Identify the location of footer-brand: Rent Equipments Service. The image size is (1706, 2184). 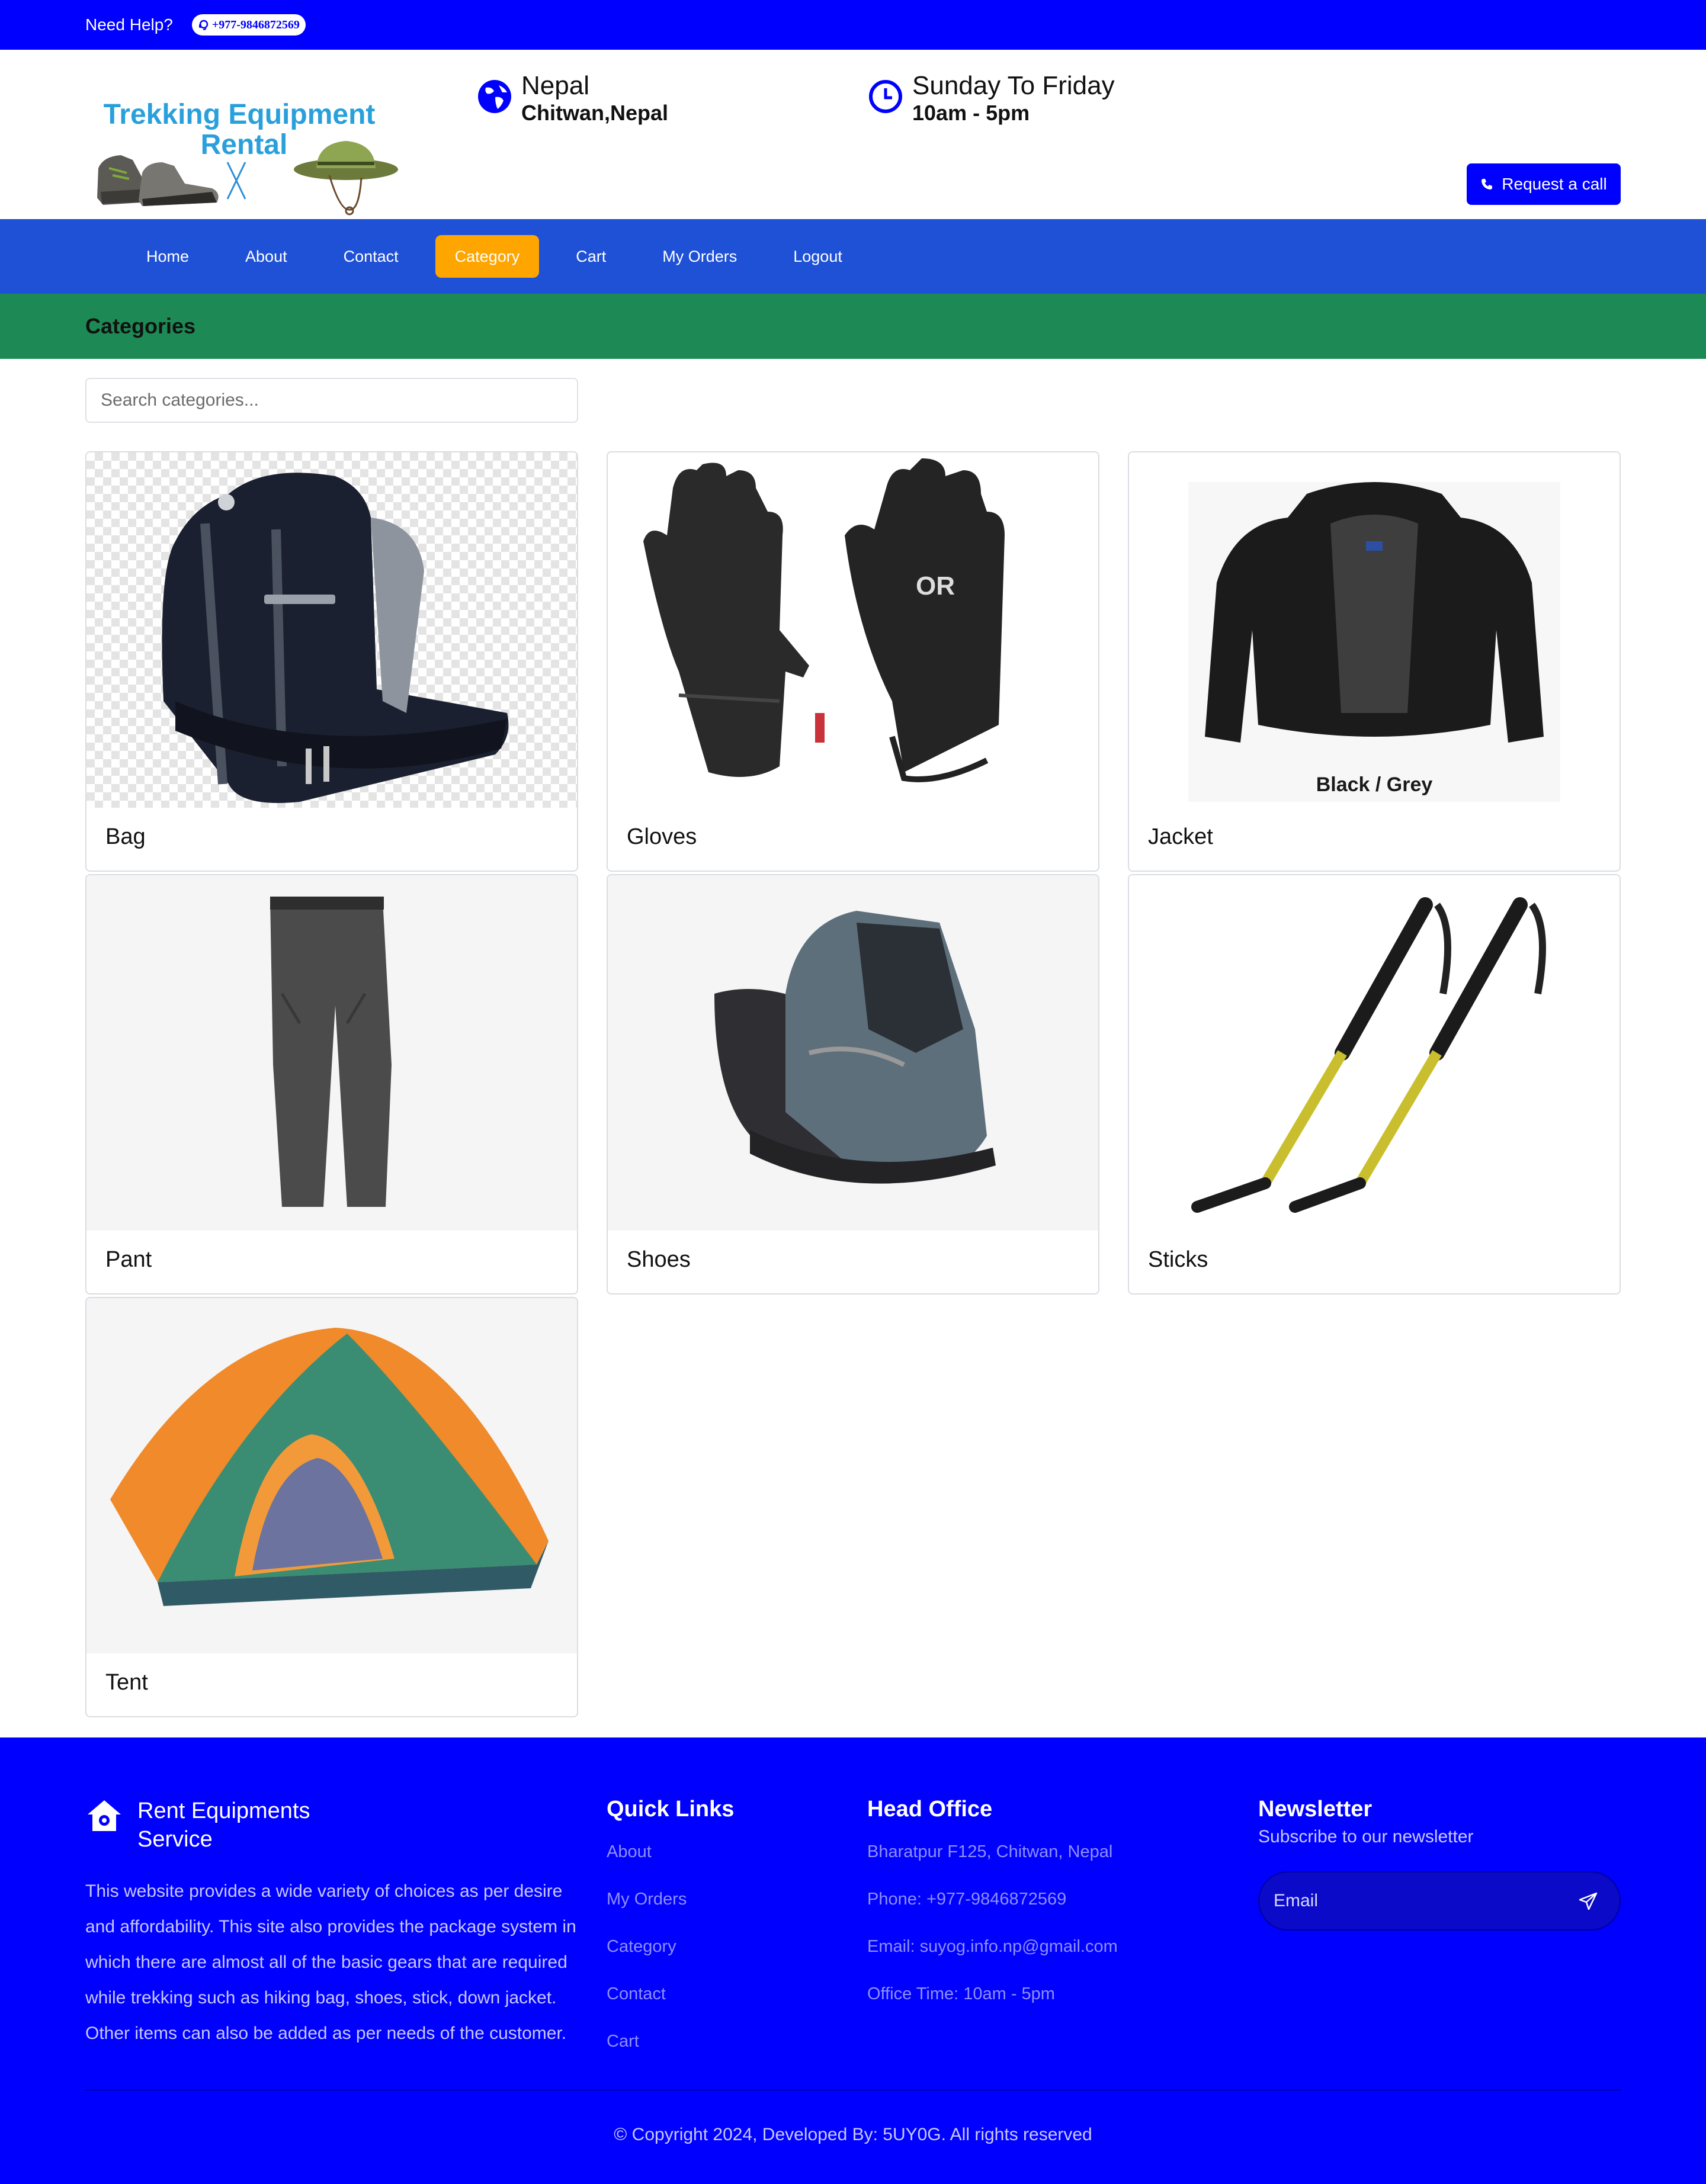
(206, 1826).